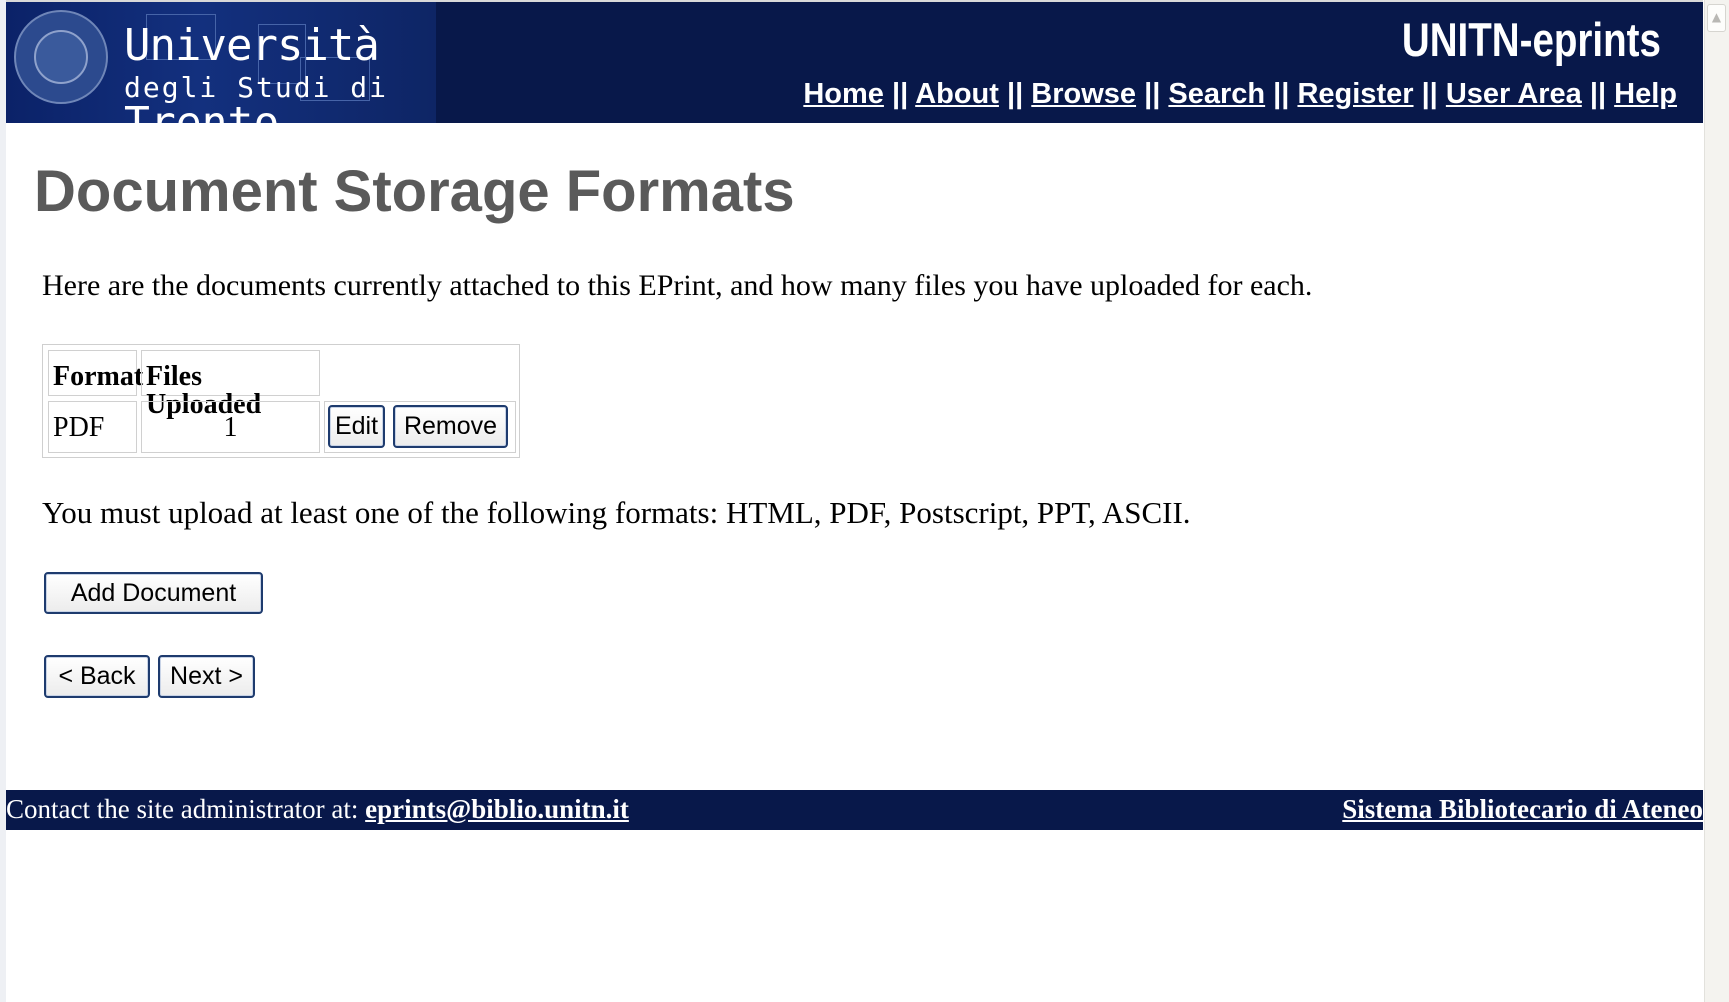 This screenshot has height=1002, width=1729. What do you see at coordinates (843, 94) in the screenshot?
I see `nav-home: Home` at bounding box center [843, 94].